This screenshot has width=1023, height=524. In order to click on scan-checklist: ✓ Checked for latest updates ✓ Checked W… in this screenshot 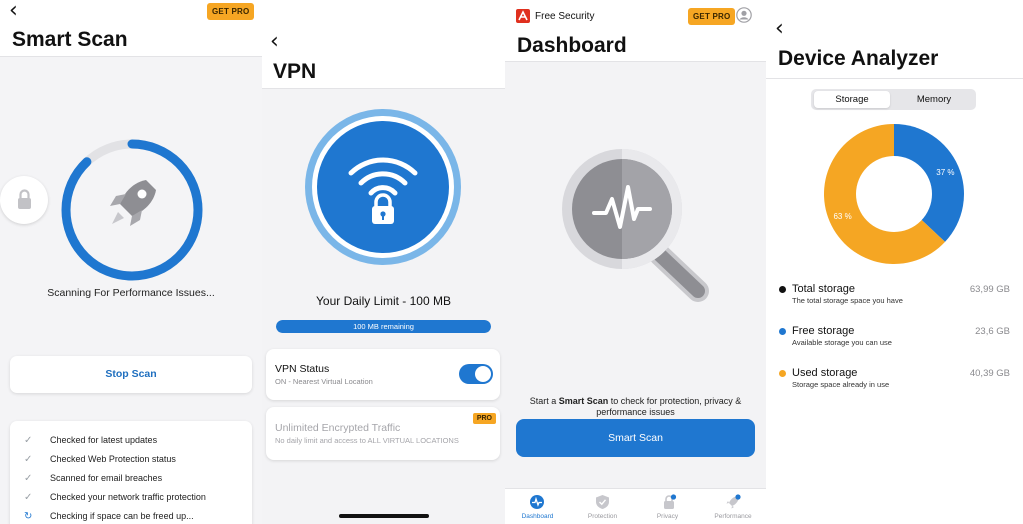, I will do `click(131, 472)`.